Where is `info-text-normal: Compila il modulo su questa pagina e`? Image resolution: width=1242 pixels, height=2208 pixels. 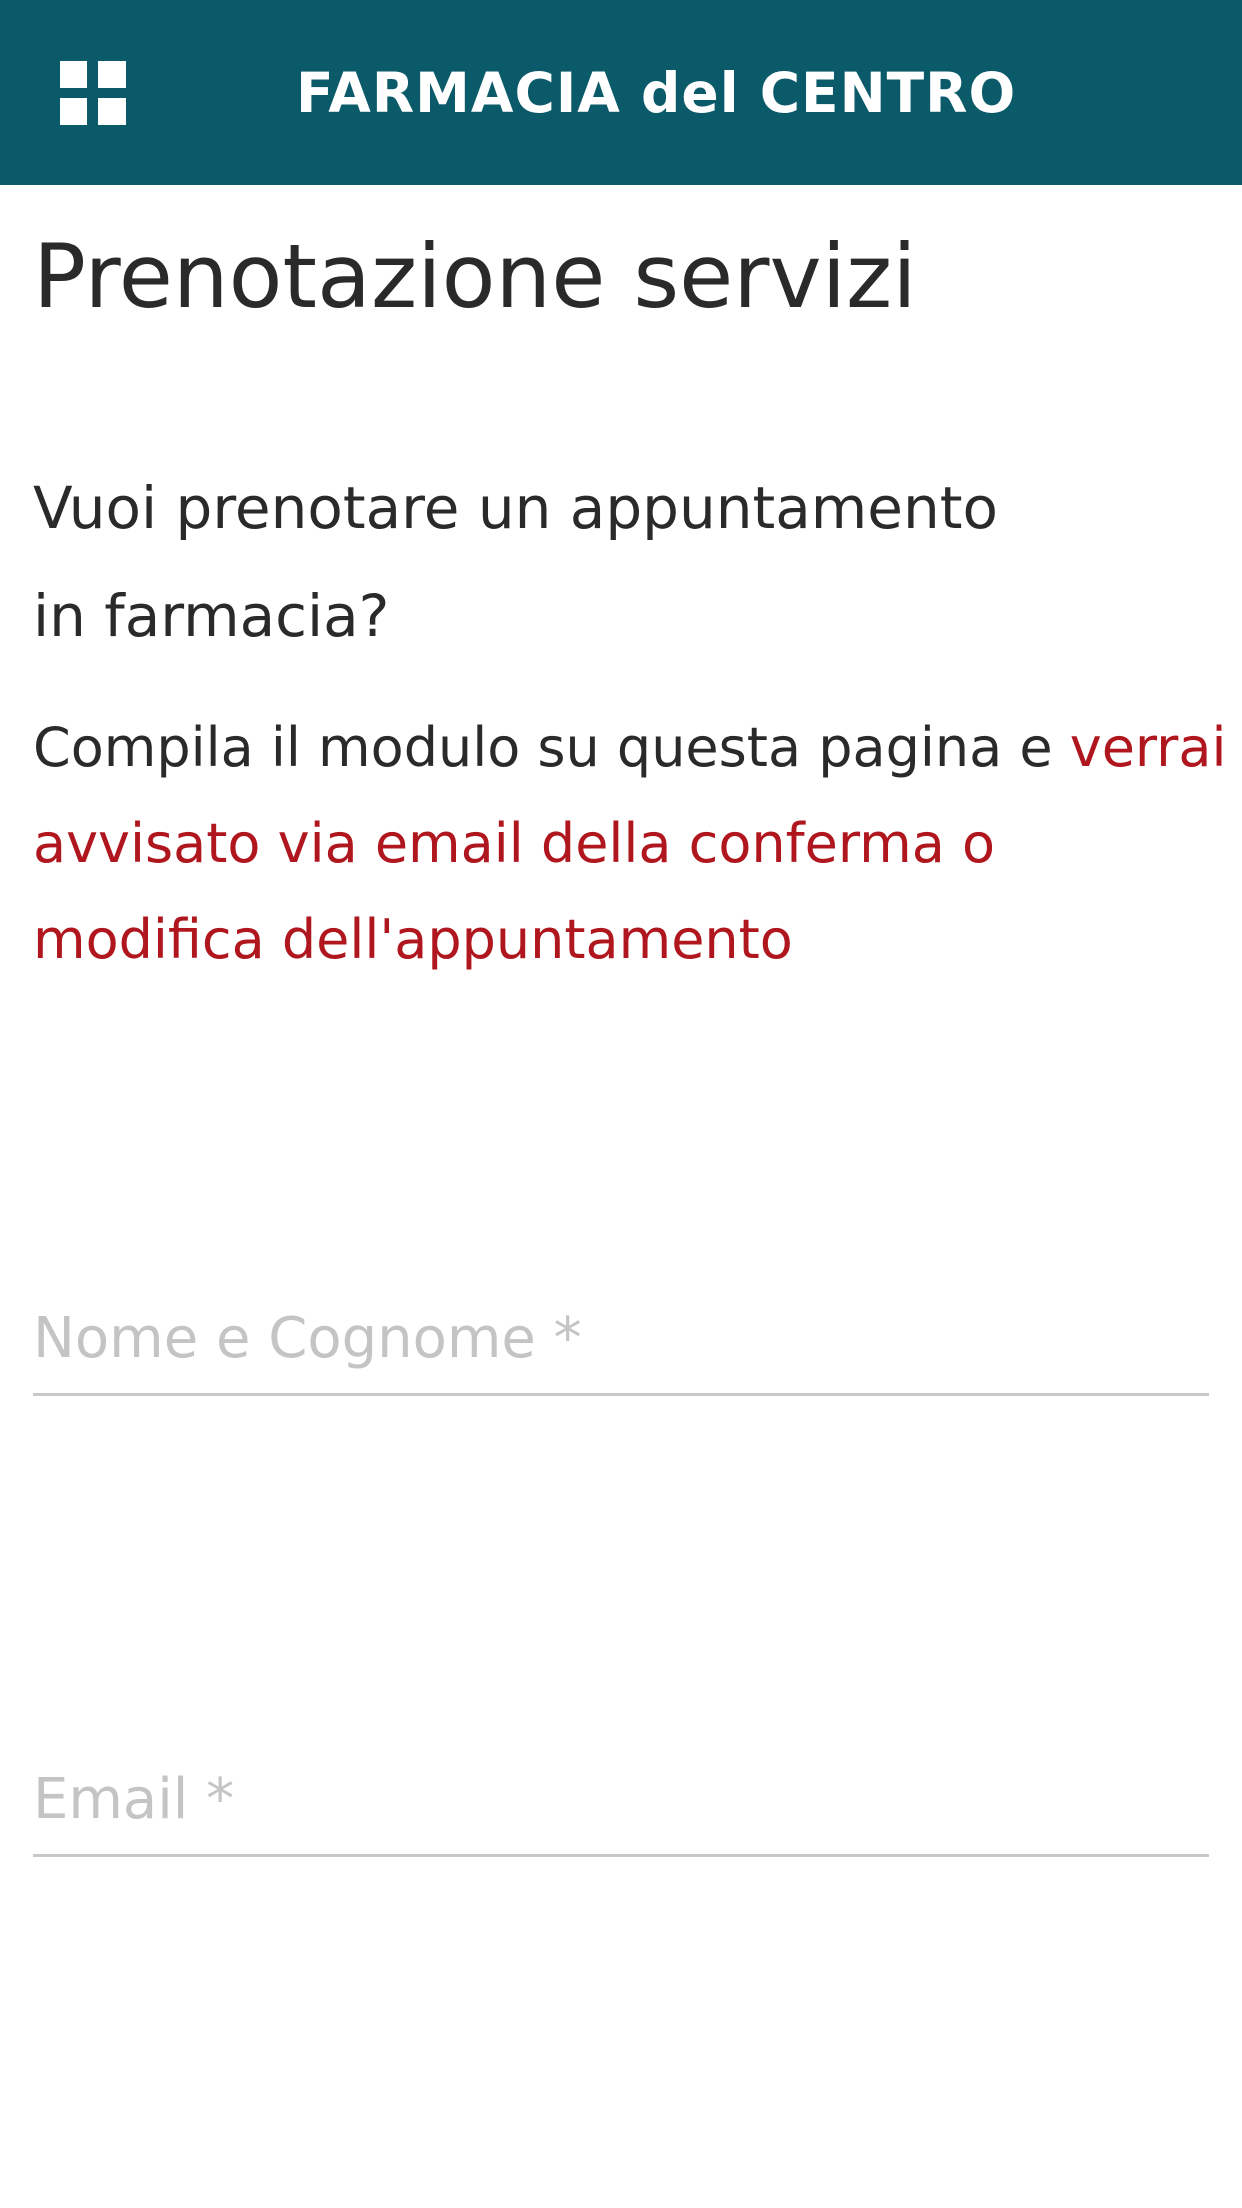
info-text-normal: Compila il modulo su questa pagina e is located at coordinates (551, 747).